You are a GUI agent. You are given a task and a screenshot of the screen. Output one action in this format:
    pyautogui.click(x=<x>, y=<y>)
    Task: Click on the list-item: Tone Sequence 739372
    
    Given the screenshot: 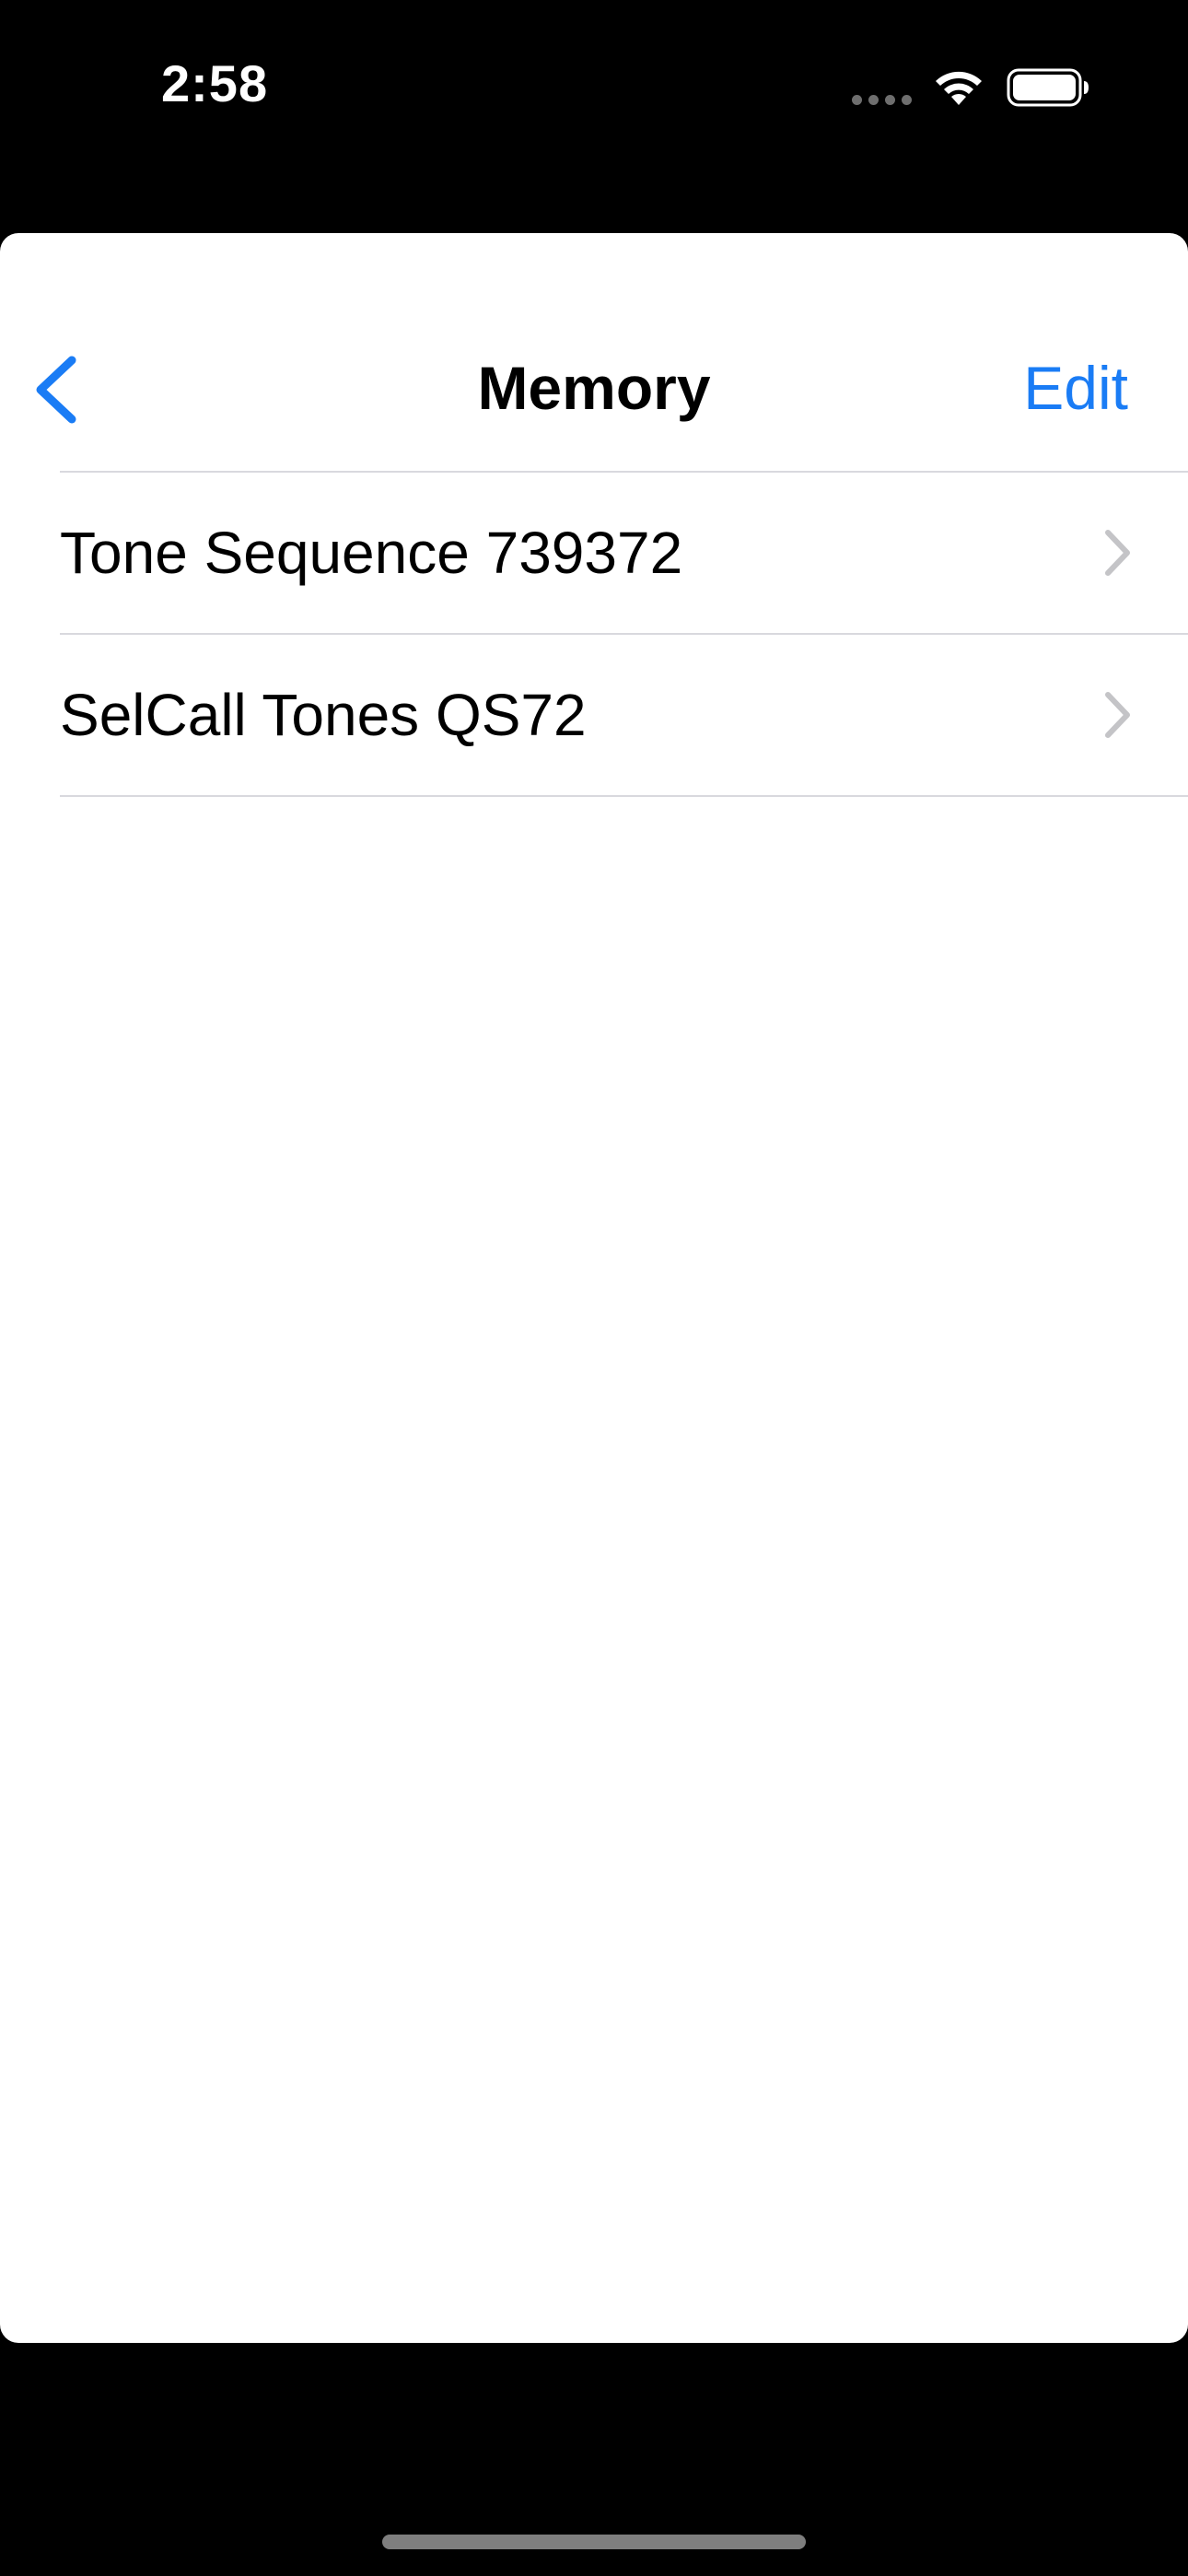 What is the action you would take?
    pyautogui.click(x=594, y=553)
    